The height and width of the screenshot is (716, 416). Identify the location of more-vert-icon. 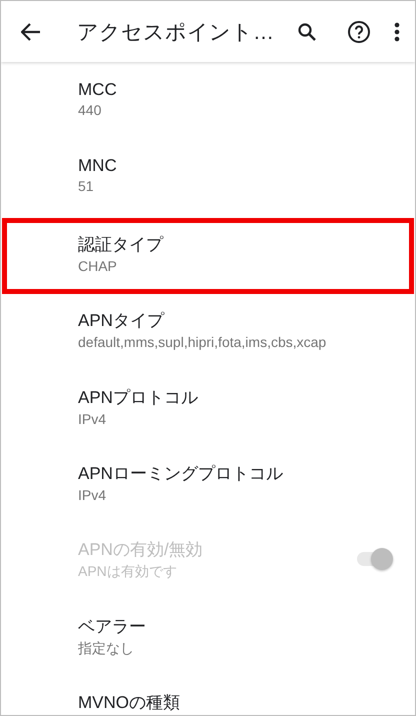
(397, 32).